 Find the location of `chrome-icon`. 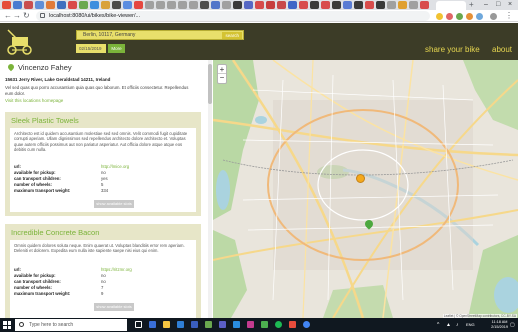

chrome-icon is located at coordinates (306, 324).